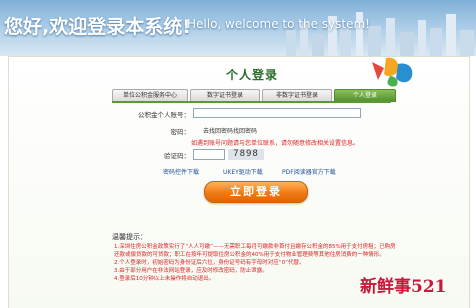 The height and width of the screenshot is (308, 476). Describe the element at coordinates (209, 154) in the screenshot. I see `captcha-input` at that location.